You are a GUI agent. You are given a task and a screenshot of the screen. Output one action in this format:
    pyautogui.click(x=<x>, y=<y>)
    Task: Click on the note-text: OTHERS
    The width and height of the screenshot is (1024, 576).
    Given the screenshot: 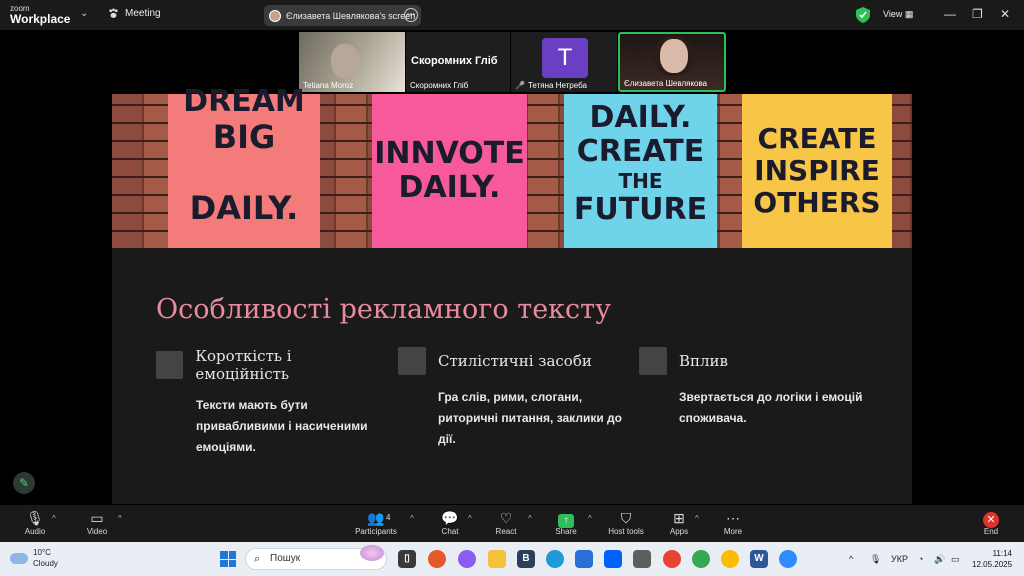 What is the action you would take?
    pyautogui.click(x=817, y=203)
    